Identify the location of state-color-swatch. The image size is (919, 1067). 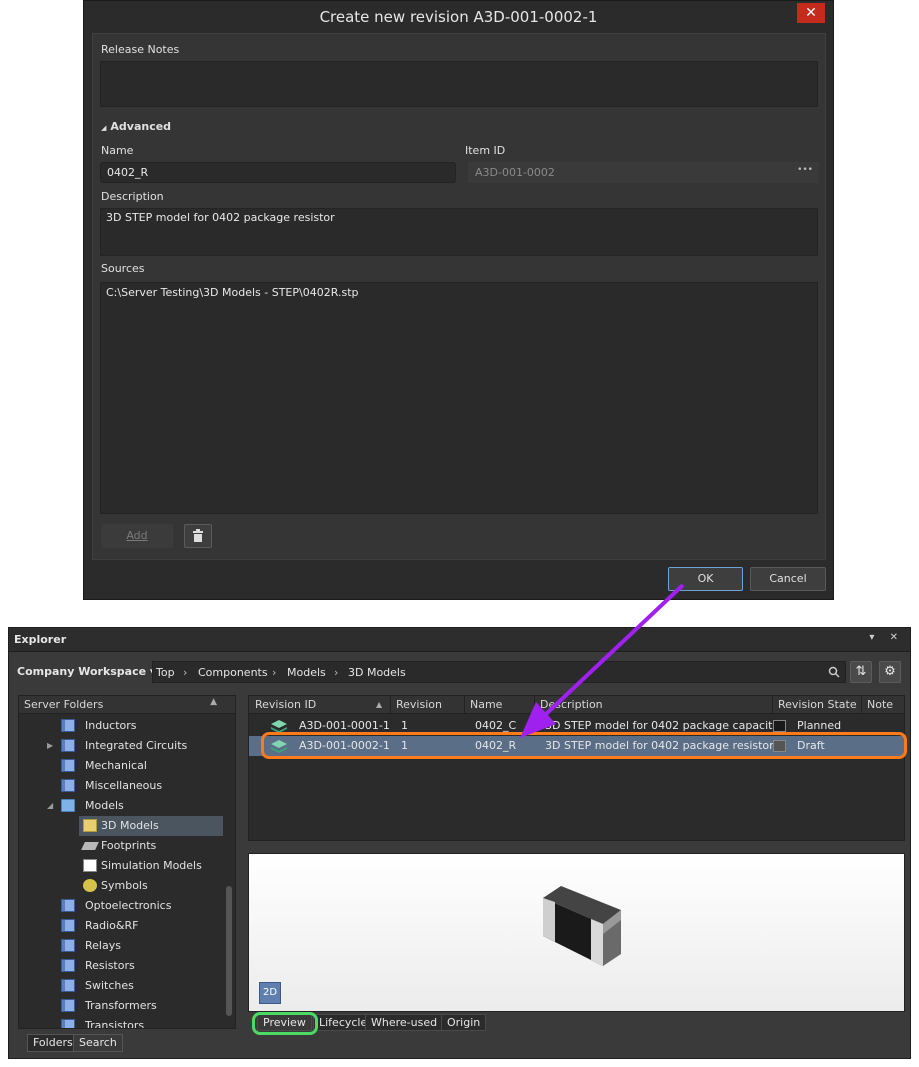
(779, 726).